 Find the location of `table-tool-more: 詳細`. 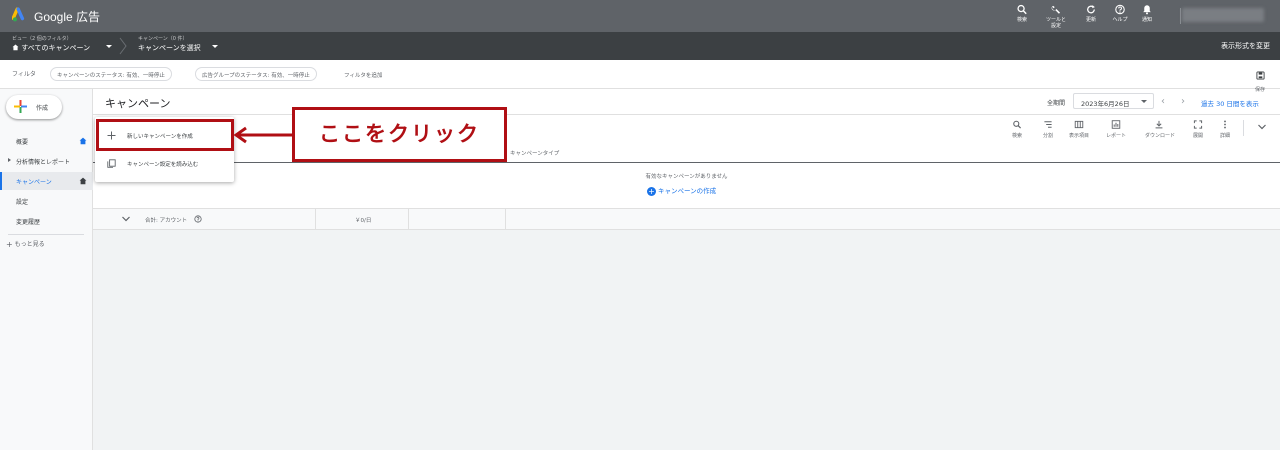

table-tool-more: 詳細 is located at coordinates (1225, 129).